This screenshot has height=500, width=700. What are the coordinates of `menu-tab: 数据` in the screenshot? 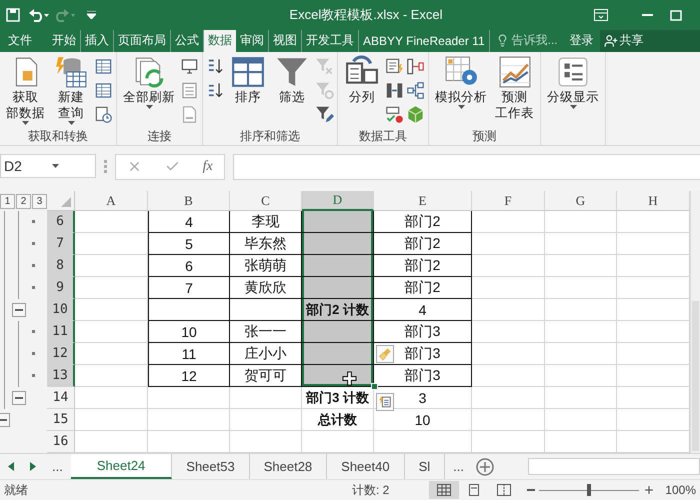 It's located at (220, 41).